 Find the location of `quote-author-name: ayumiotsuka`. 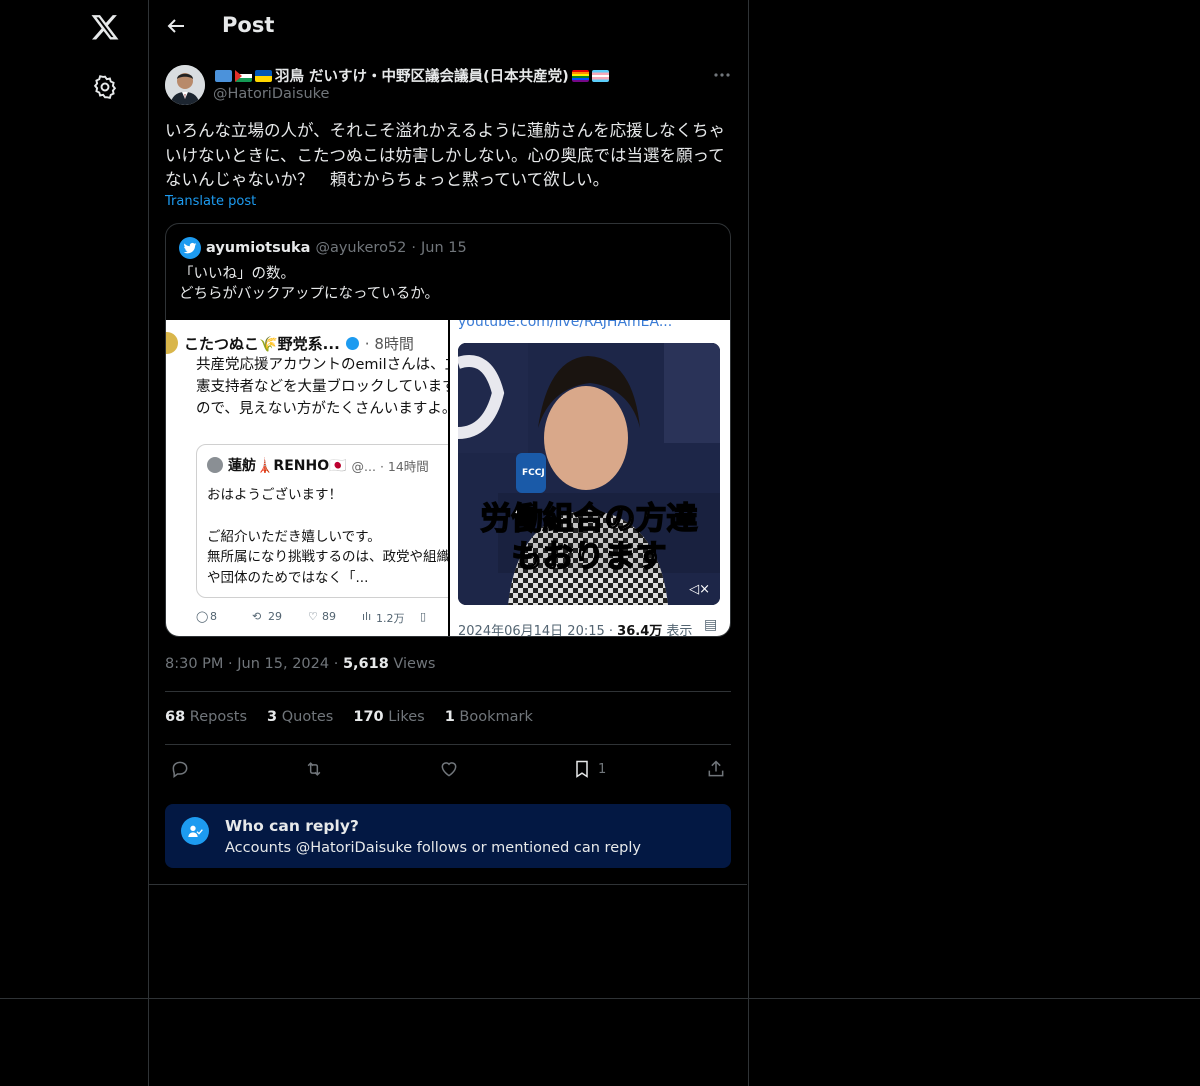

quote-author-name: ayumiotsuka is located at coordinates (258, 248).